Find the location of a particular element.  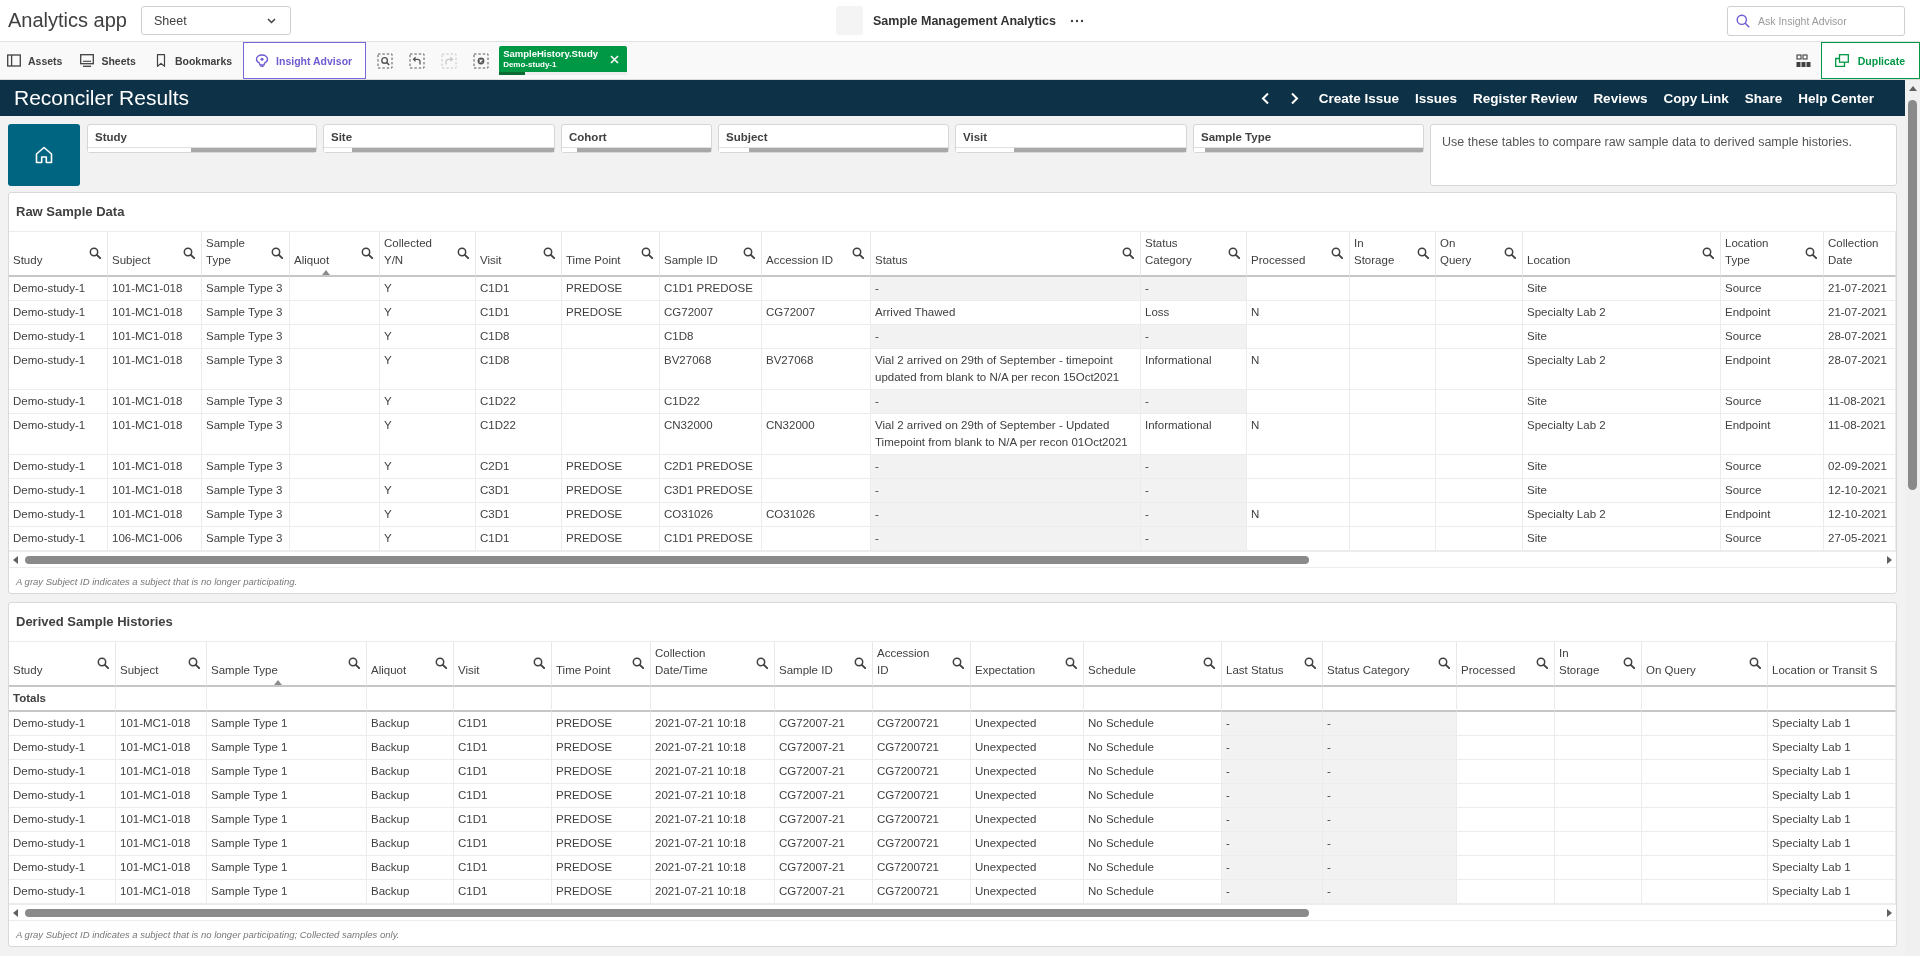

nav-link: Create Issue is located at coordinates (1359, 98).